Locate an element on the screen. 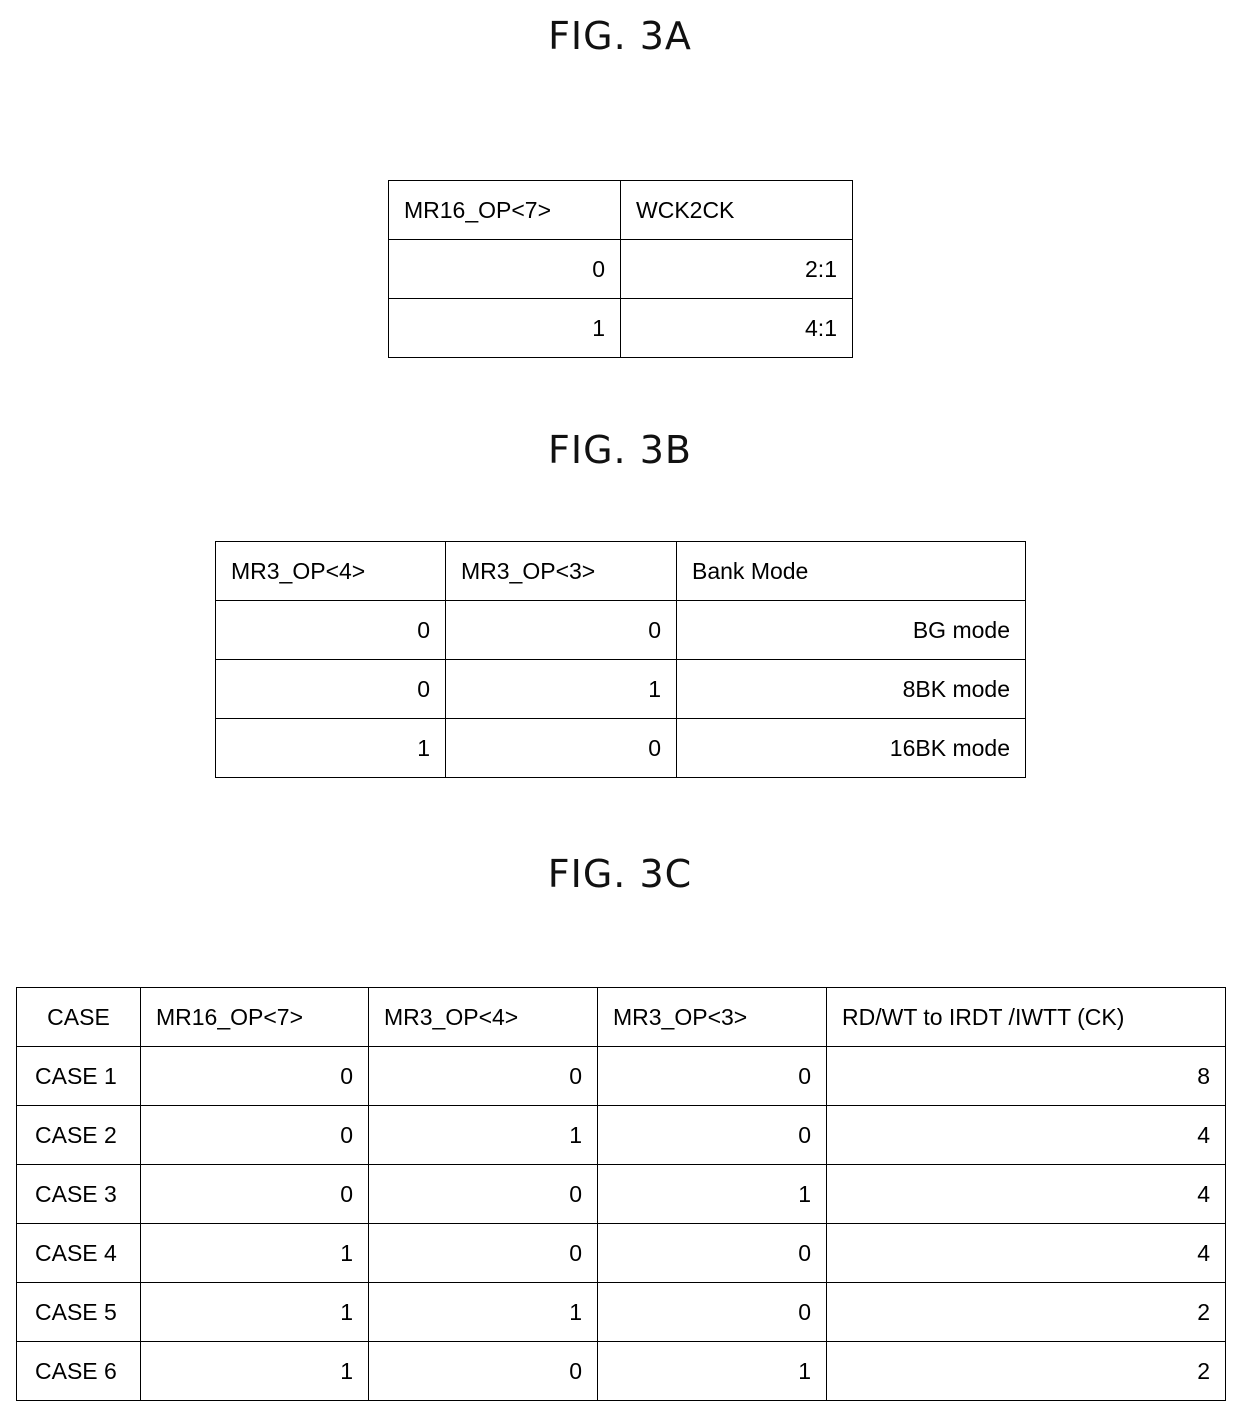 The image size is (1240, 1427). figure-title-3b: FIG. 3B is located at coordinates (620, 450).